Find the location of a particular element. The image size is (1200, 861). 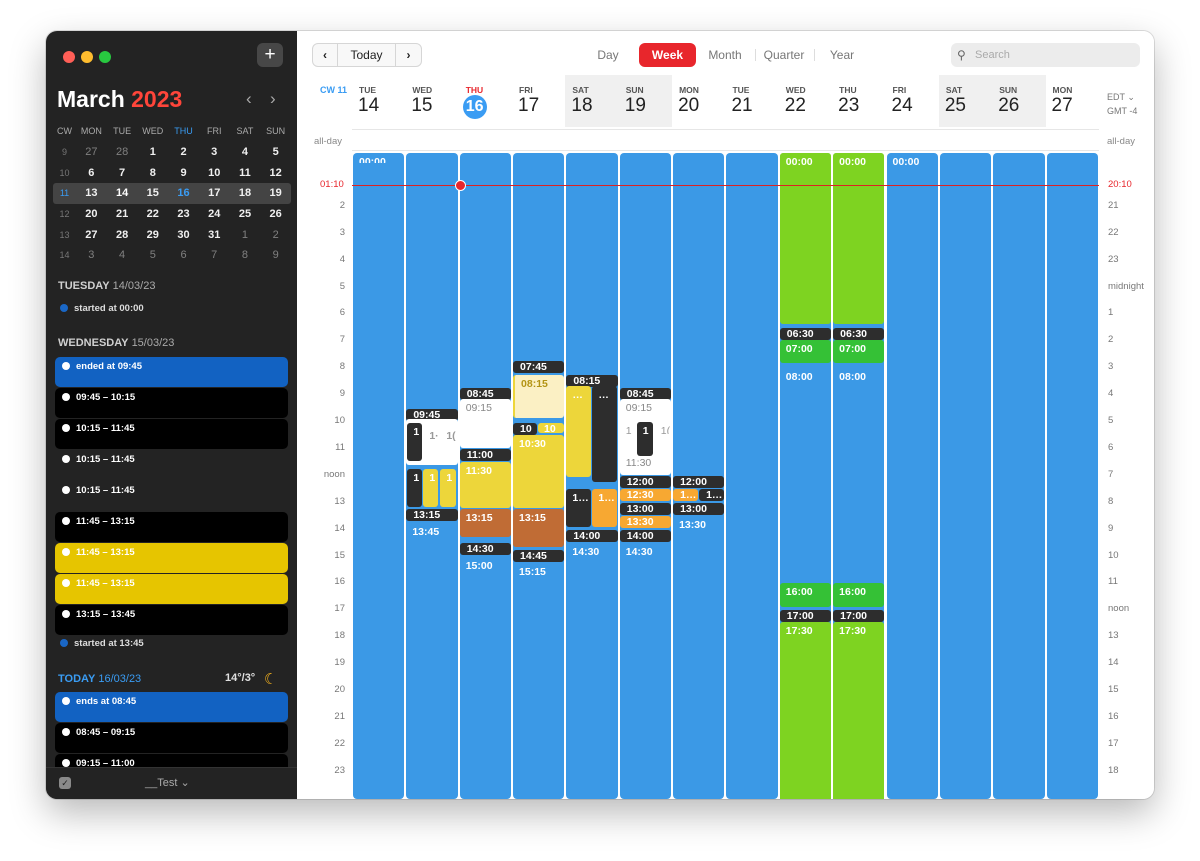

mini-calendar-day: 5 is located at coordinates (275, 152).